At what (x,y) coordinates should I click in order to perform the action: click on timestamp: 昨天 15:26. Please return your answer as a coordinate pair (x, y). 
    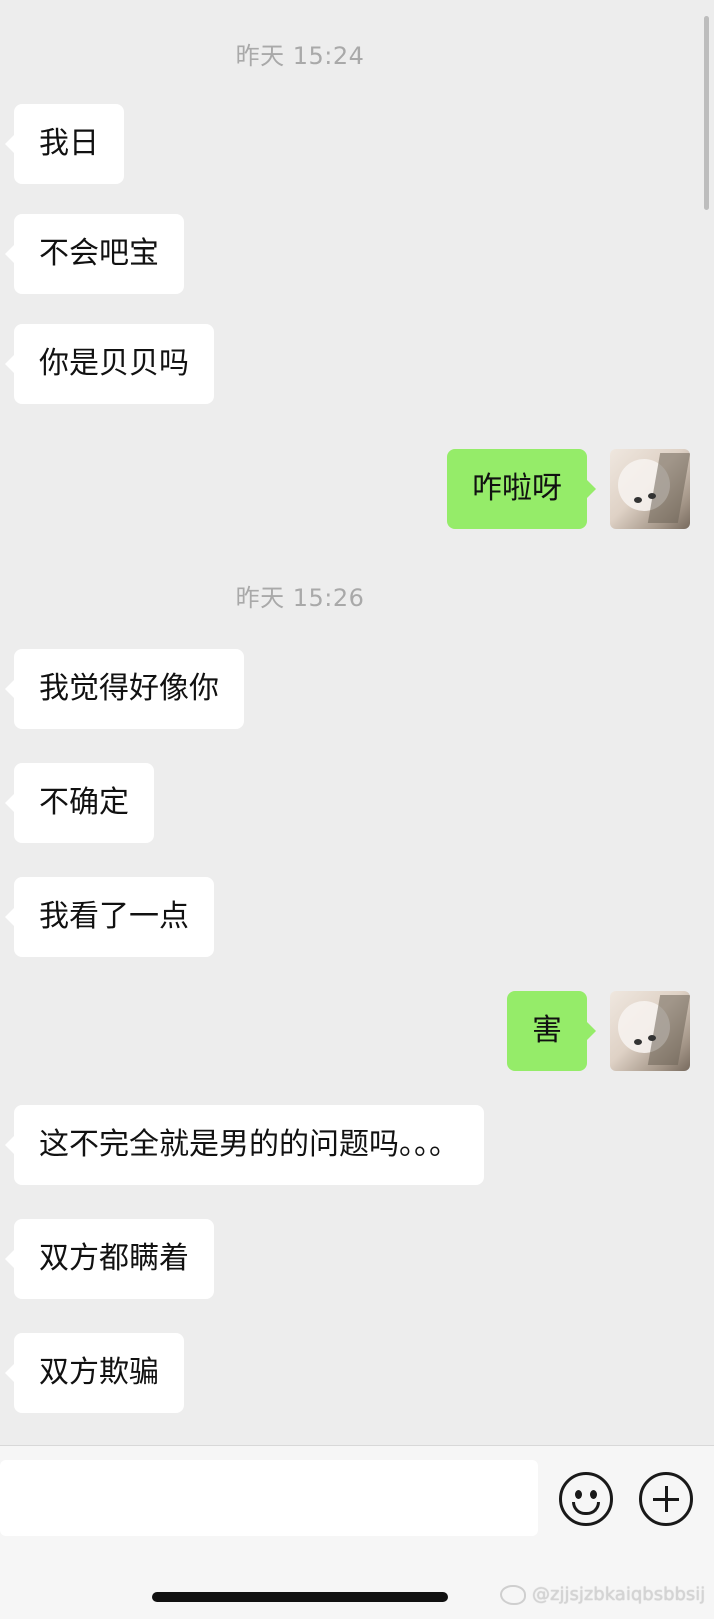
    Looking at the image, I should click on (300, 598).